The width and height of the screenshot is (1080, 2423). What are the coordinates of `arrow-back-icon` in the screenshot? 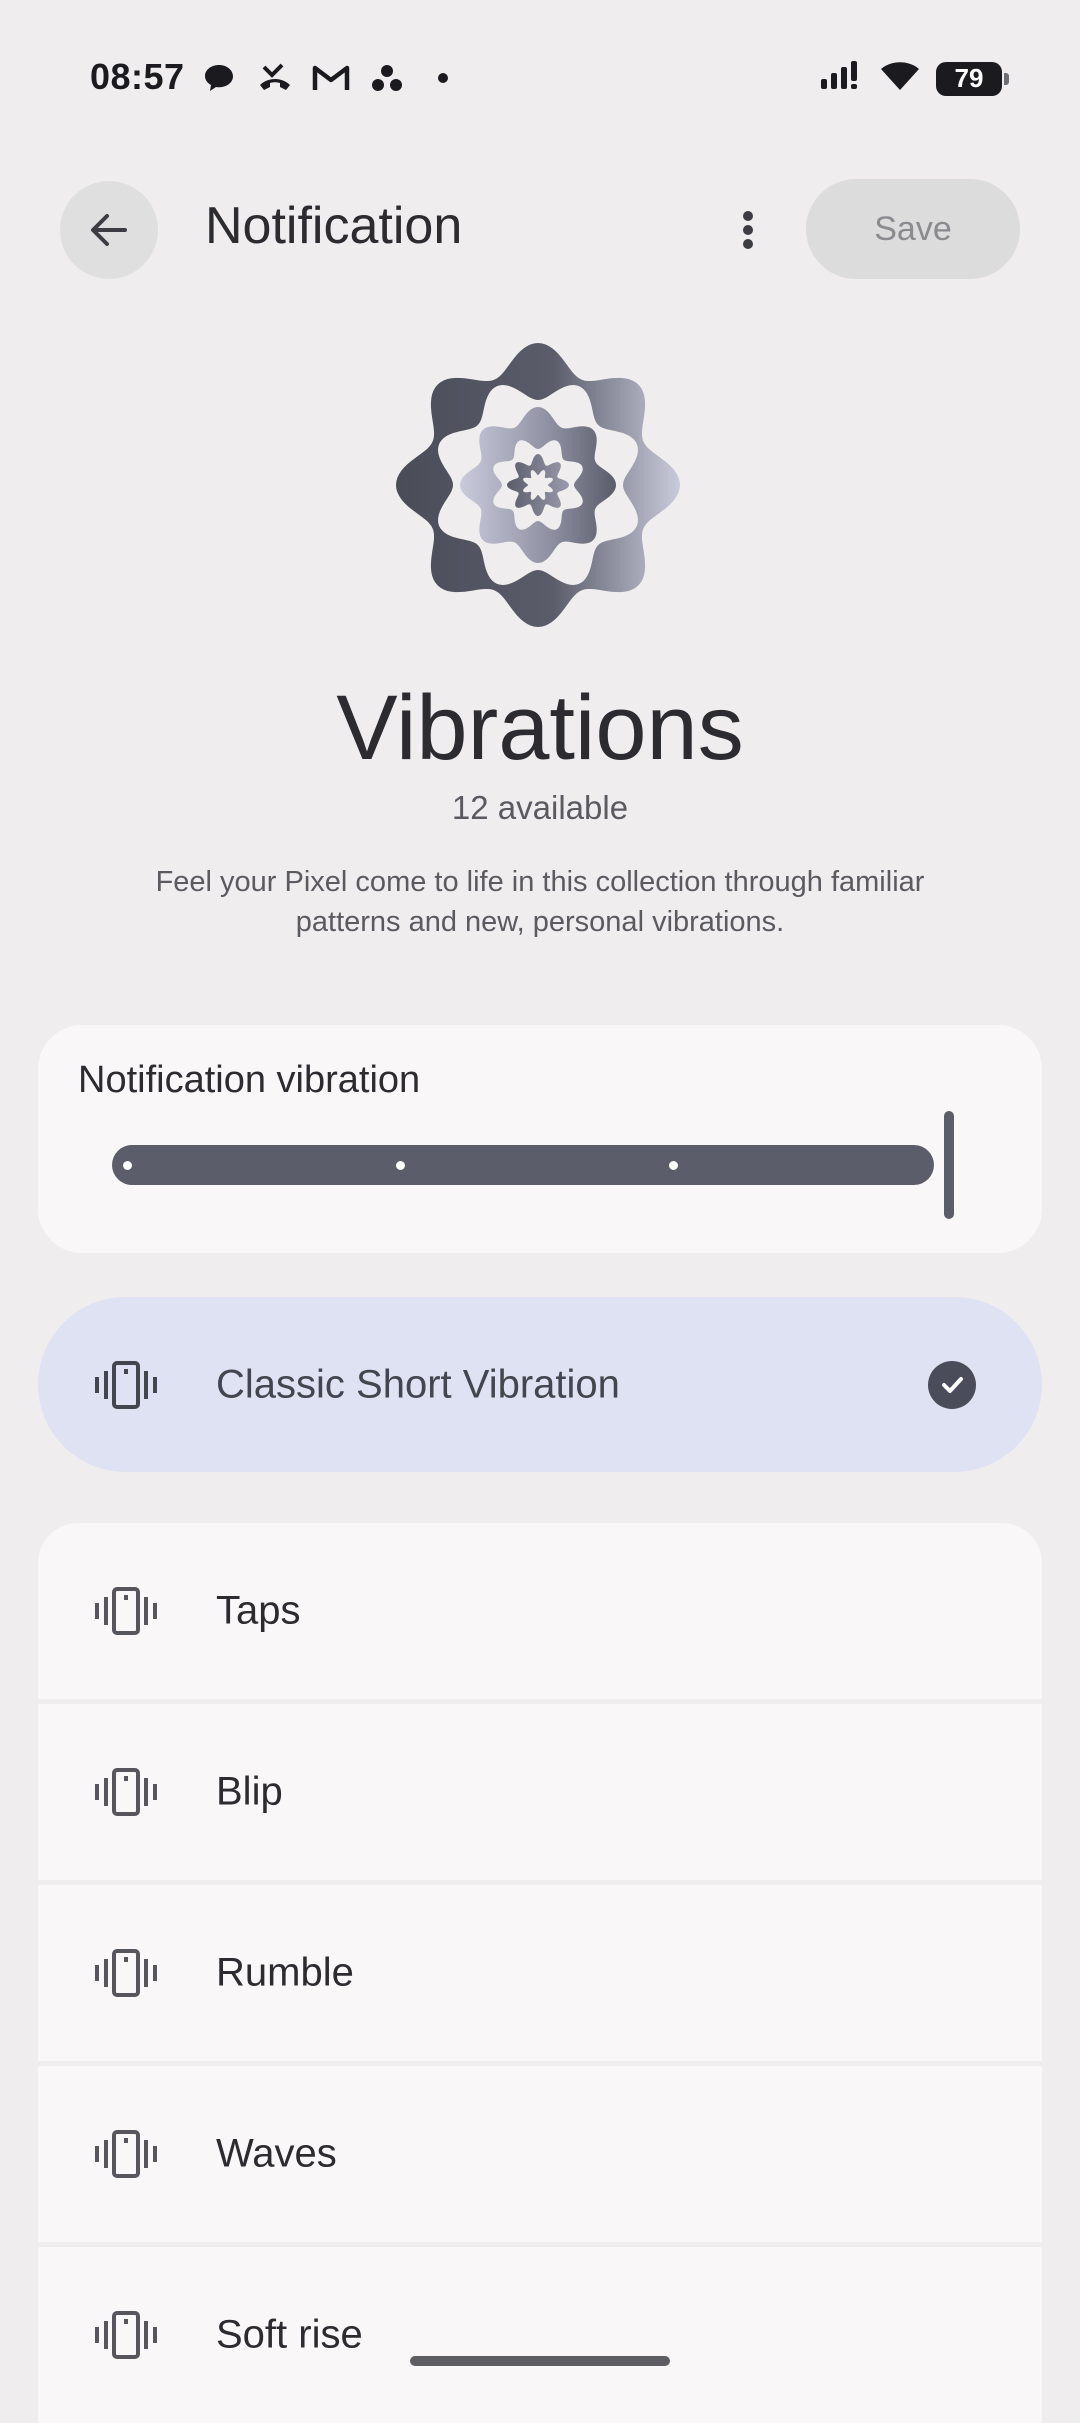 It's located at (109, 230).